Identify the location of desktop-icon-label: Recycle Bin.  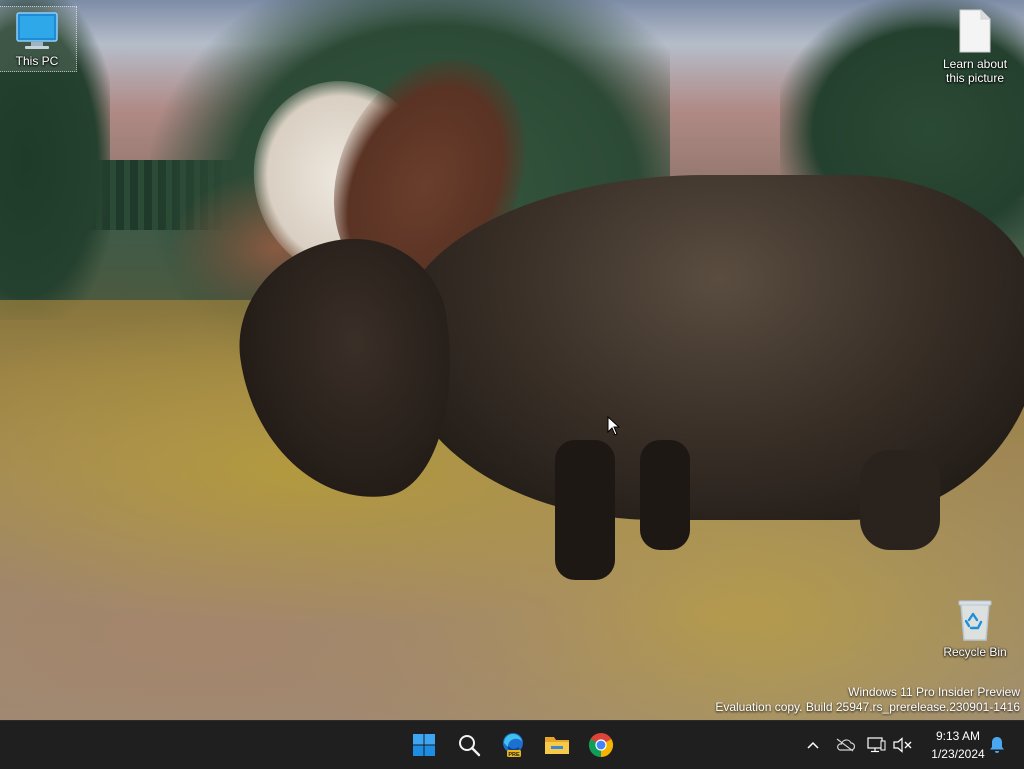
(975, 652).